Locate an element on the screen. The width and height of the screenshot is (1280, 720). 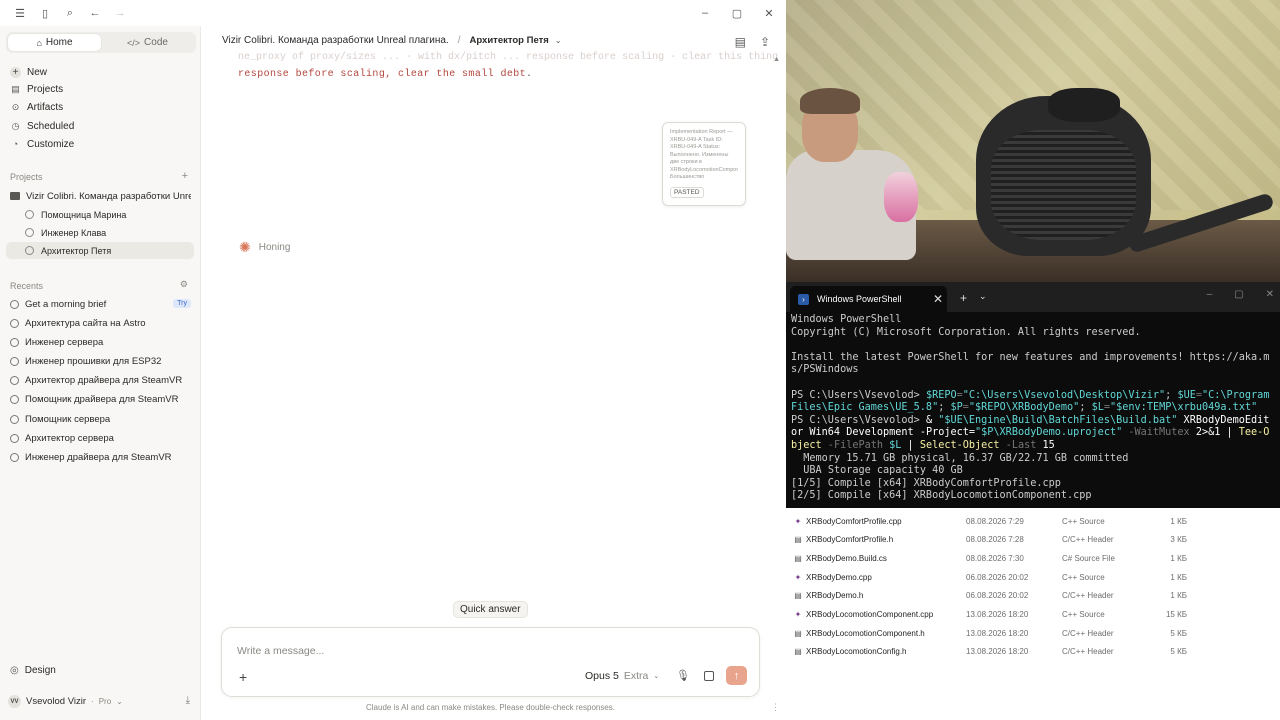
mode-code: </> Code is located at coordinates (147, 42).